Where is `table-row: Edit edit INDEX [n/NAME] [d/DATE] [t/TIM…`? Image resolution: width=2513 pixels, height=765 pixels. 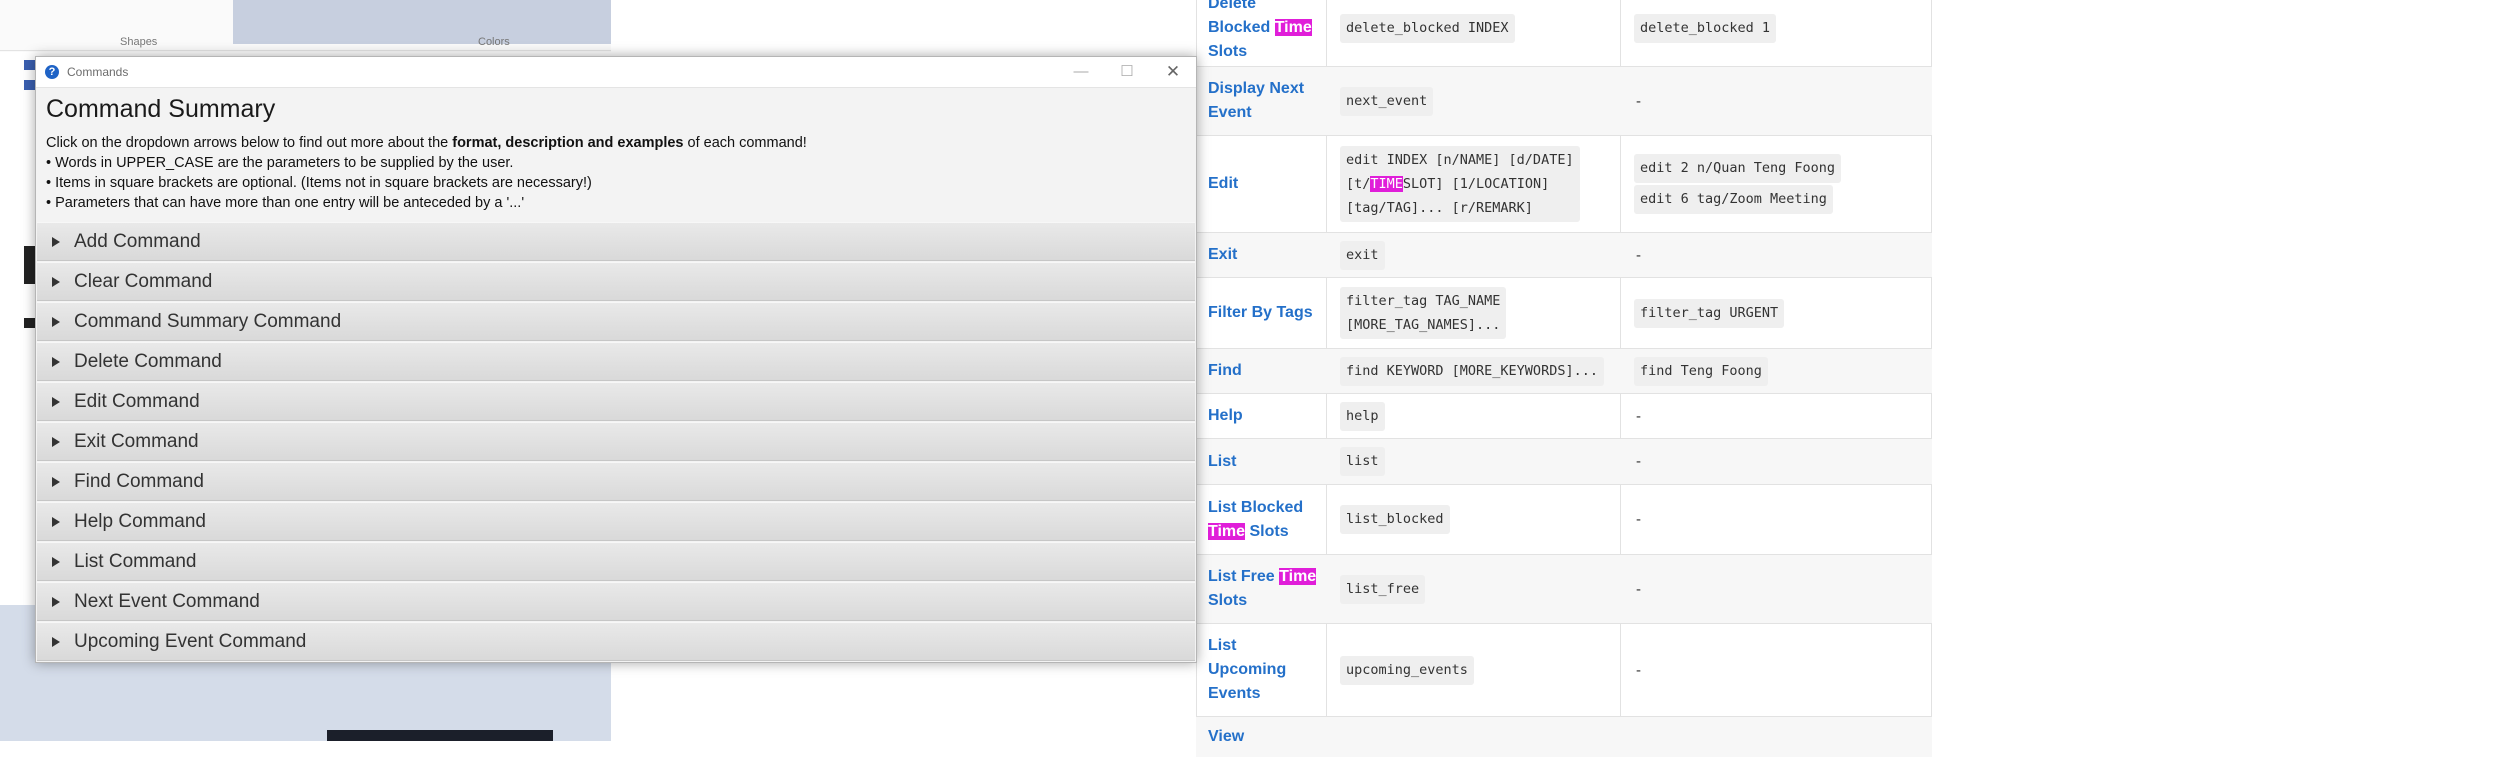 table-row: Edit edit INDEX [n/NAME] [d/DATE] [t/TIM… is located at coordinates (1564, 184).